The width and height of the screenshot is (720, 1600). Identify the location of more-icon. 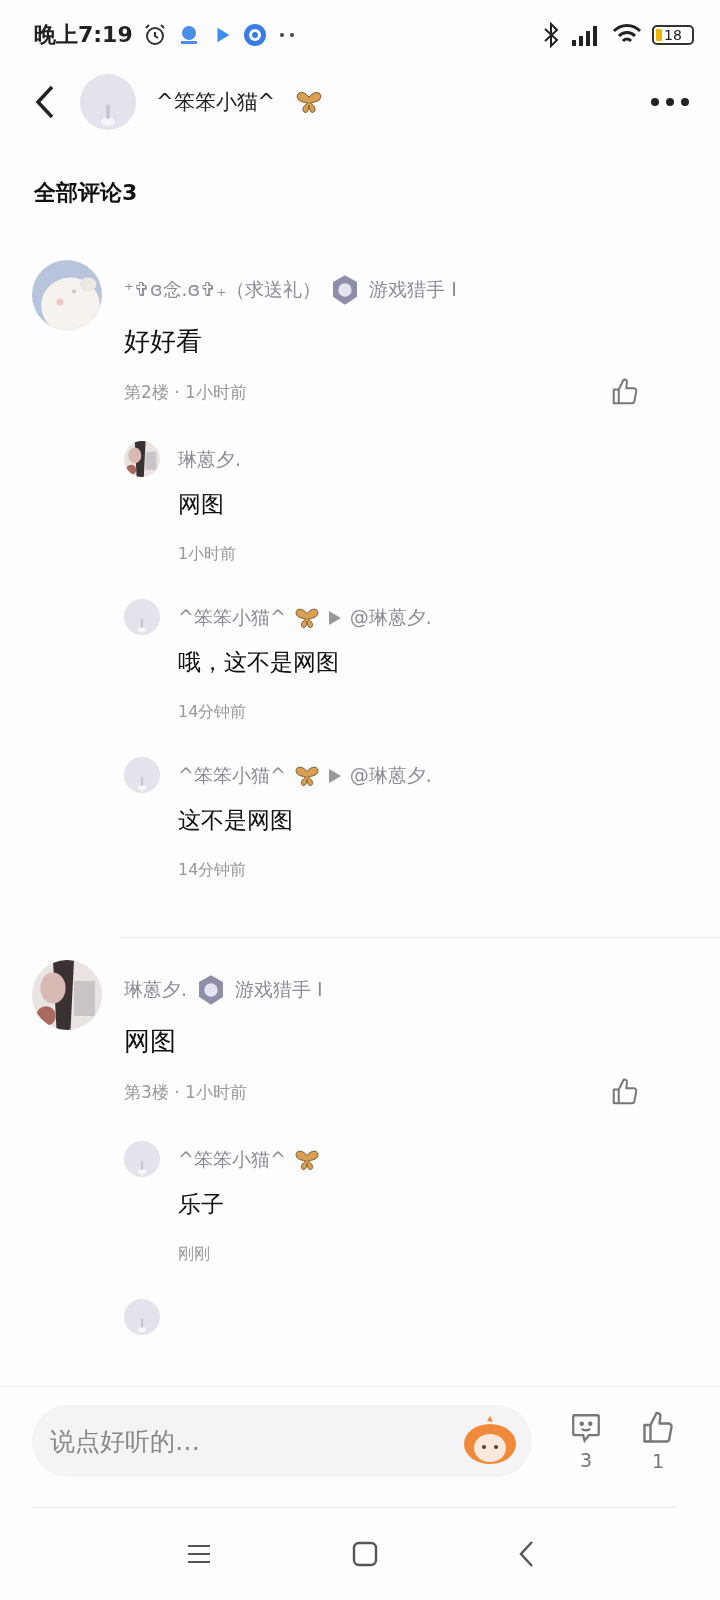
(670, 102).